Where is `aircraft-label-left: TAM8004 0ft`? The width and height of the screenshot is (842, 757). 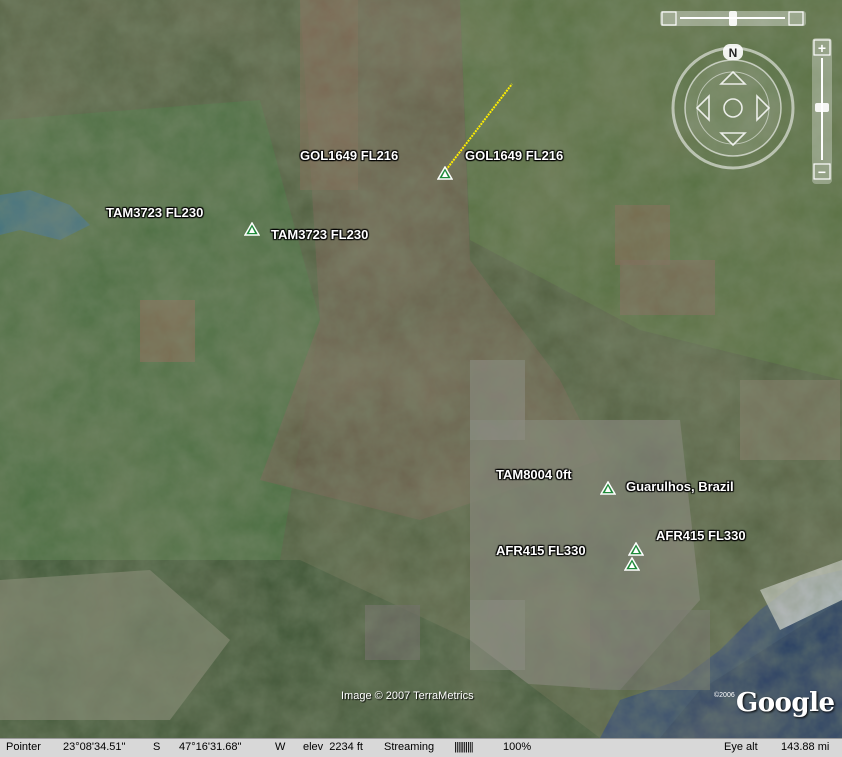
aircraft-label-left: TAM8004 0ft is located at coordinates (534, 474).